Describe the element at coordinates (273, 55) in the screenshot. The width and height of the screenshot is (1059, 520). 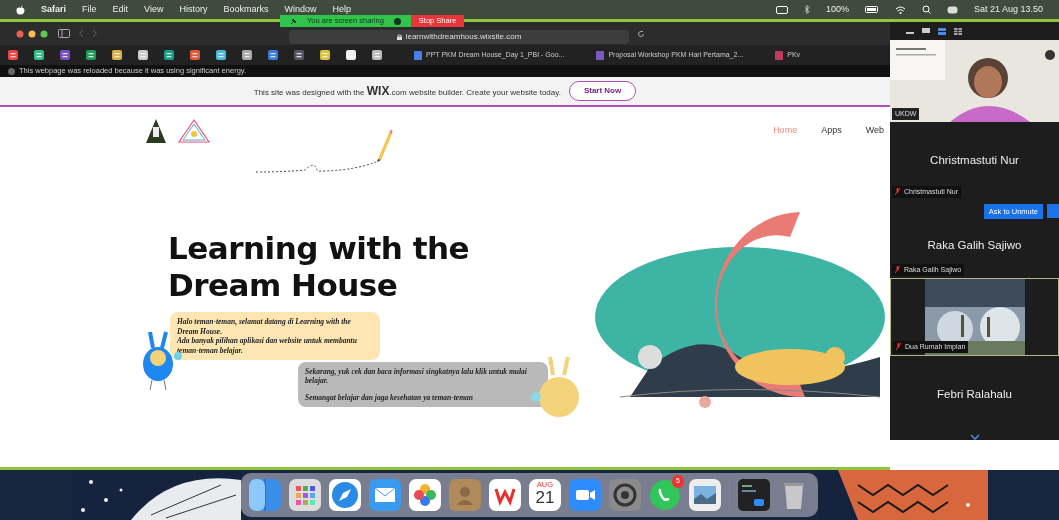
I see `cloud-bookmark-icon` at that location.